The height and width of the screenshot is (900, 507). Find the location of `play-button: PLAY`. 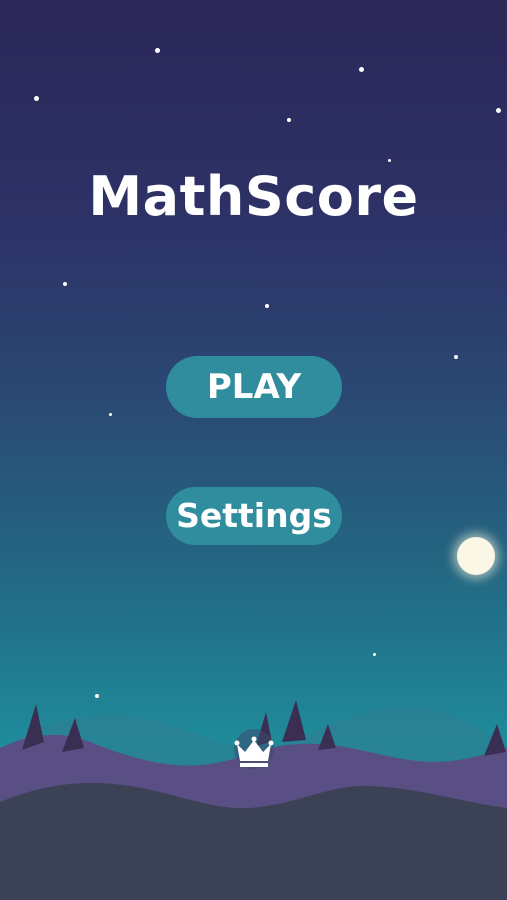

play-button: PLAY is located at coordinates (254, 387).